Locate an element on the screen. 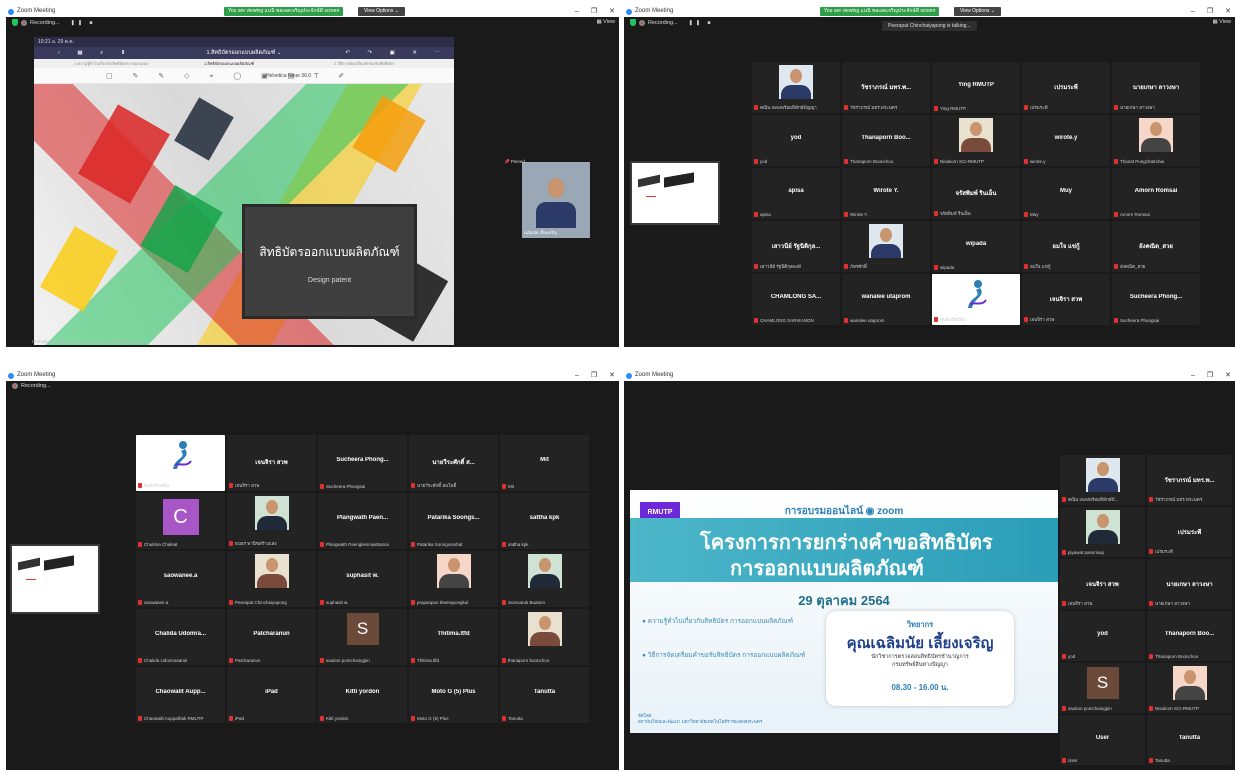 The image size is (1235, 772). participant-tile: นายวีระศักดิ์ ส... นายวีระศักดิ์ สมโพธิ์ is located at coordinates (453, 463).